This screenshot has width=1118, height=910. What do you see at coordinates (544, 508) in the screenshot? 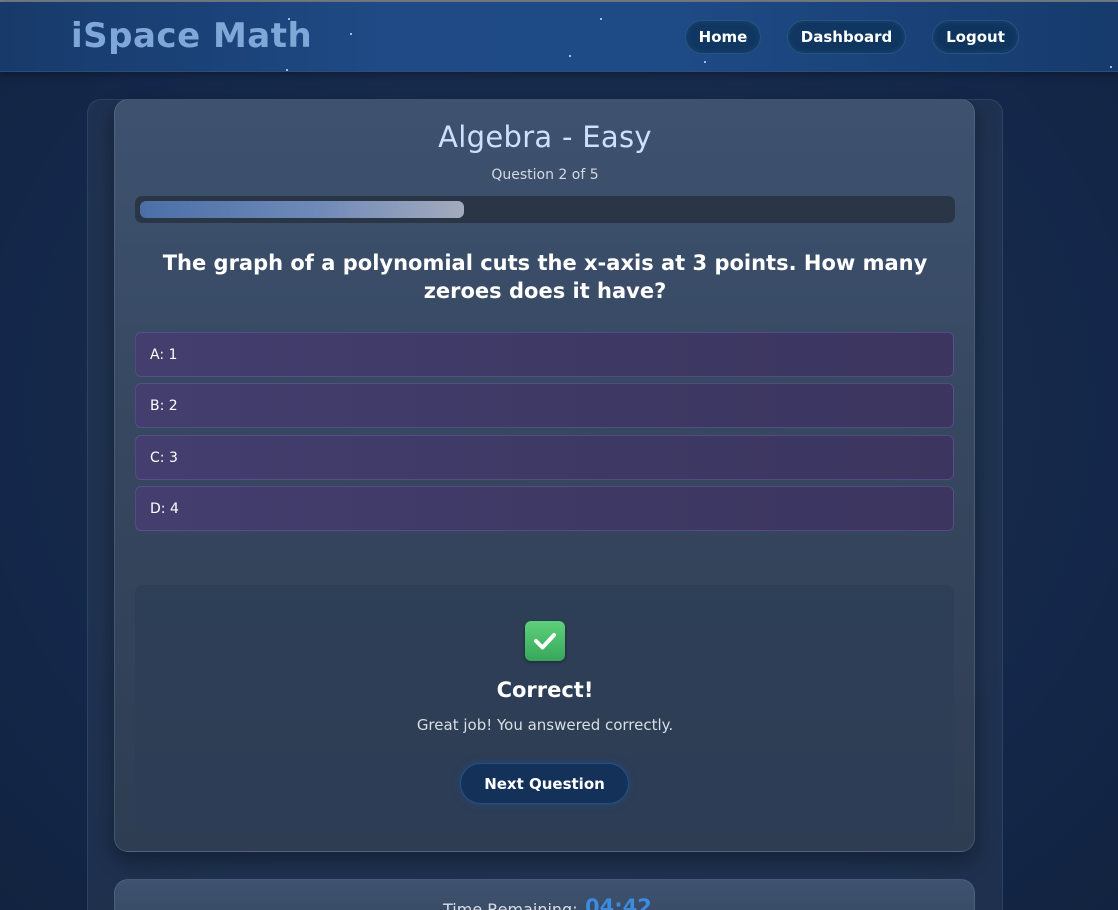
I see `answer-option-d: D: 4` at bounding box center [544, 508].